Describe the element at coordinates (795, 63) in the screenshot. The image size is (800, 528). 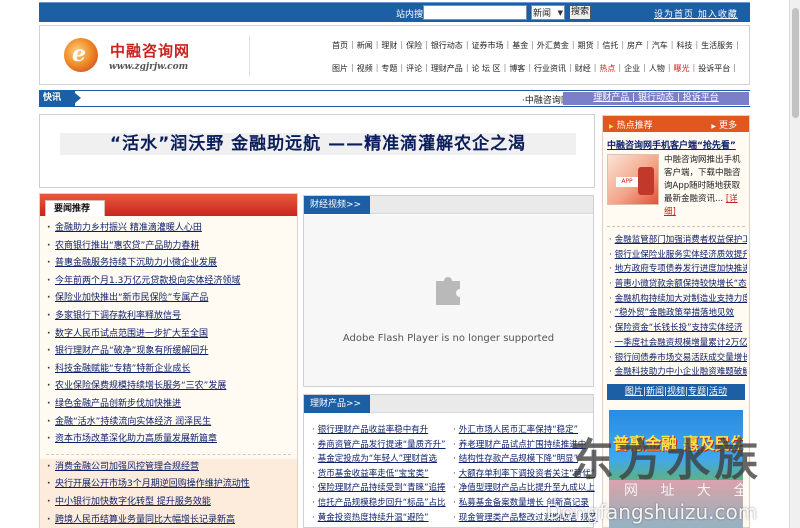
I see `scrollbar-thumb` at that location.